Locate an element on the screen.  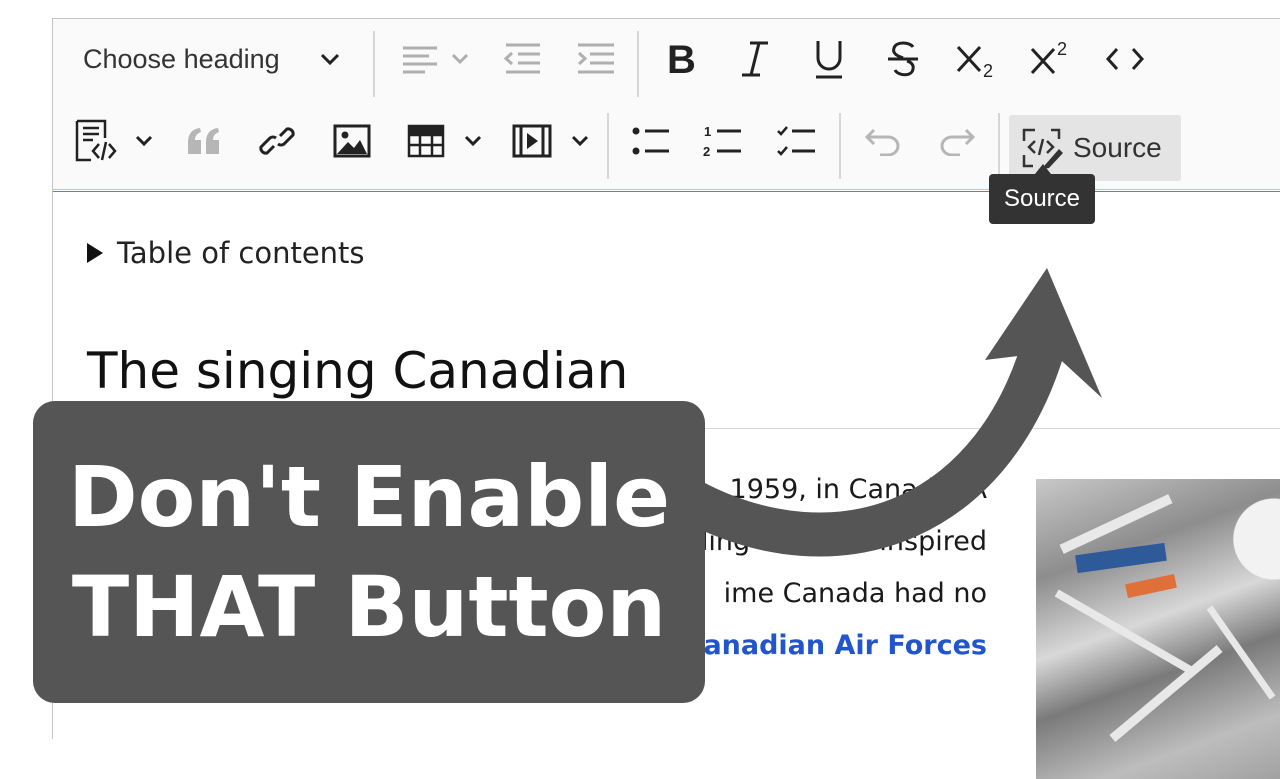
code-button is located at coordinates (1125, 59).